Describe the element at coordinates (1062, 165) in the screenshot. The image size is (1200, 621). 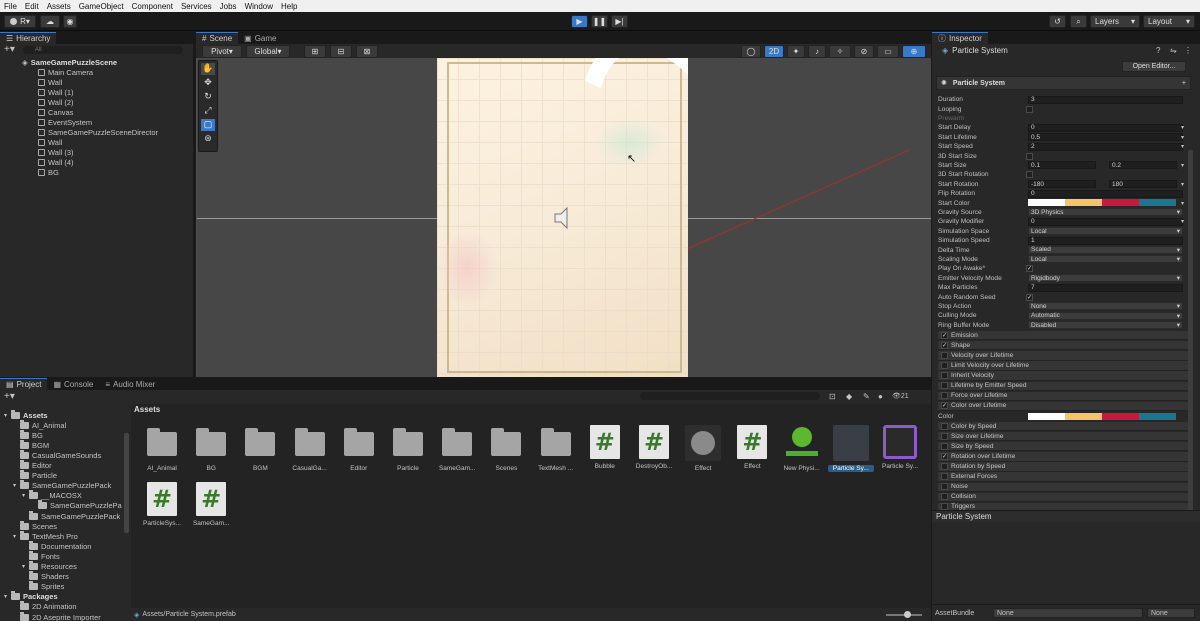
I see `property-field: 0.1` at that location.